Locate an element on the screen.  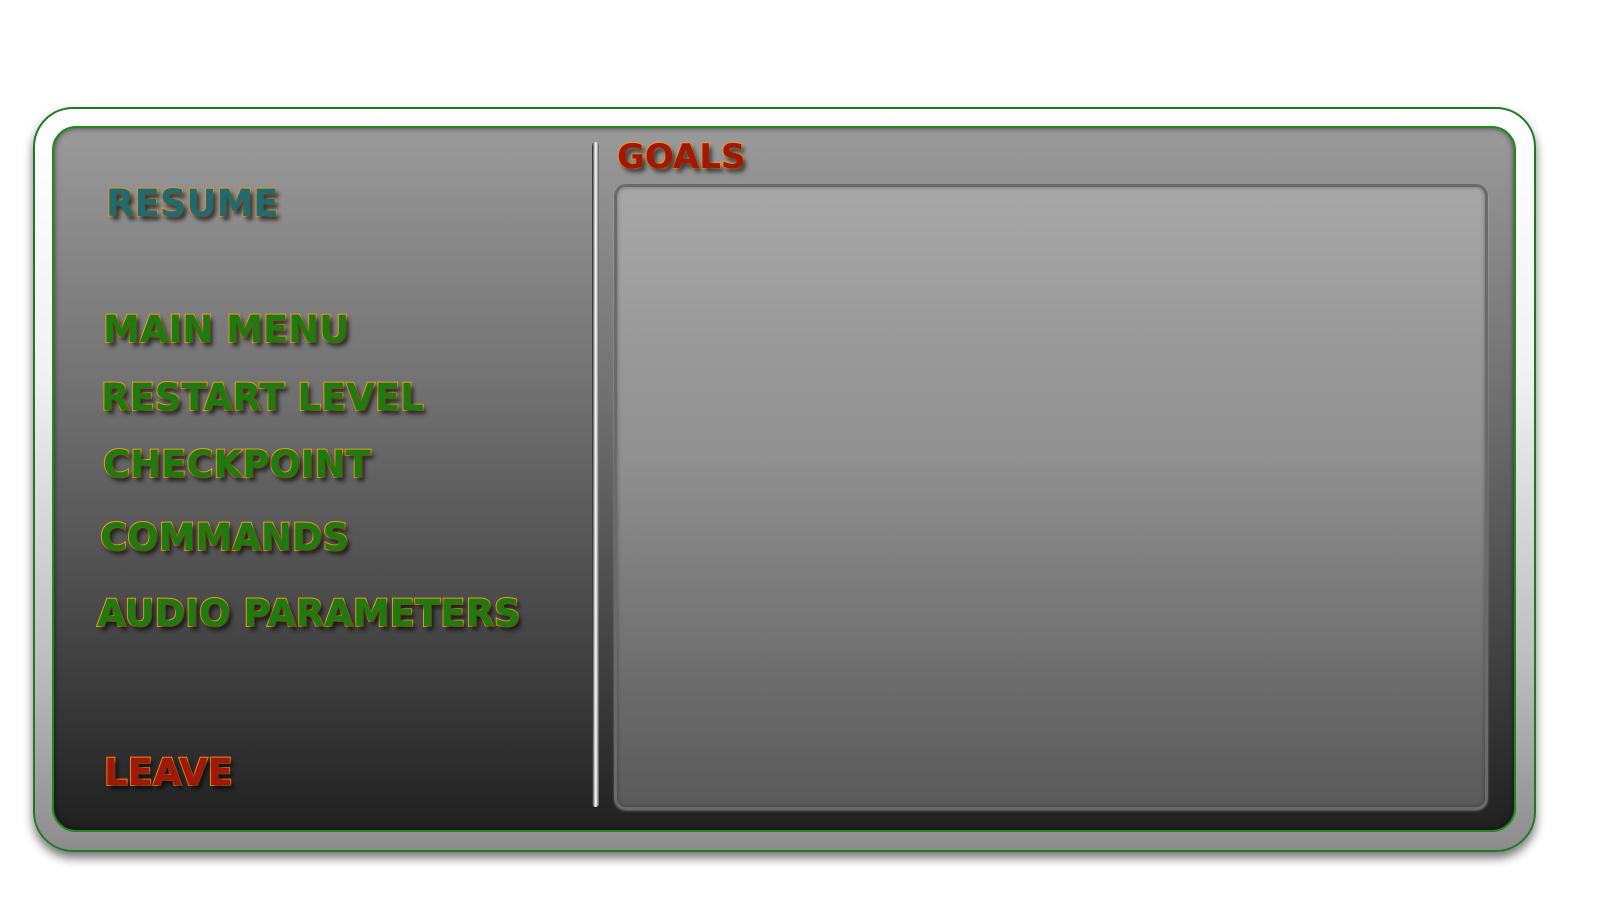
audio-parameters-button: AUDIO PARAMETERS is located at coordinates (309, 613).